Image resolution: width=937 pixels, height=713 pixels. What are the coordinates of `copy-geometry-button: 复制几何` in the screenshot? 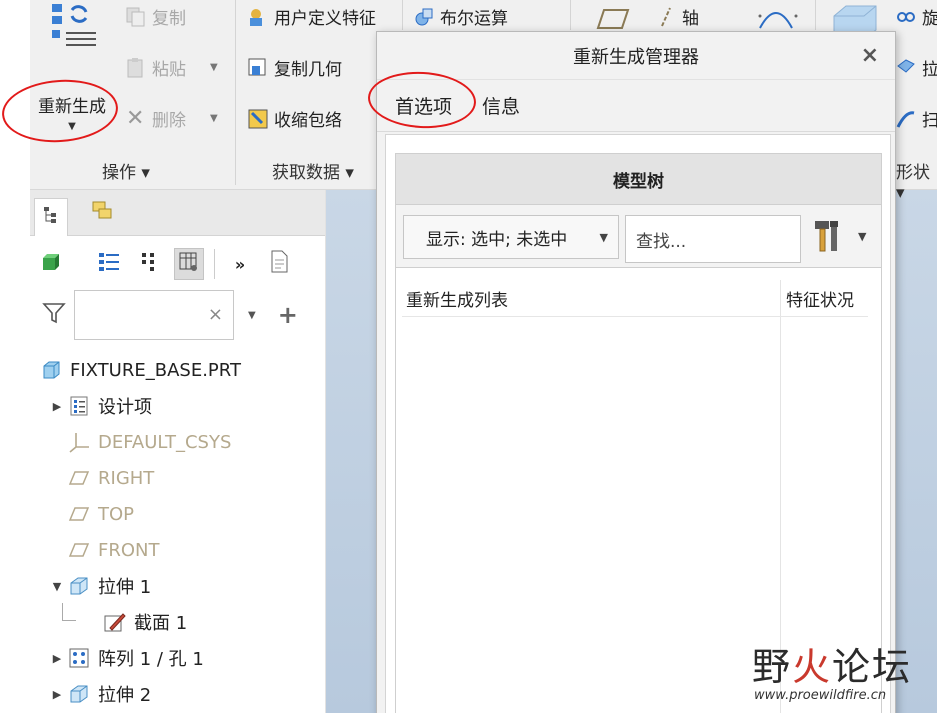 It's located at (295, 67).